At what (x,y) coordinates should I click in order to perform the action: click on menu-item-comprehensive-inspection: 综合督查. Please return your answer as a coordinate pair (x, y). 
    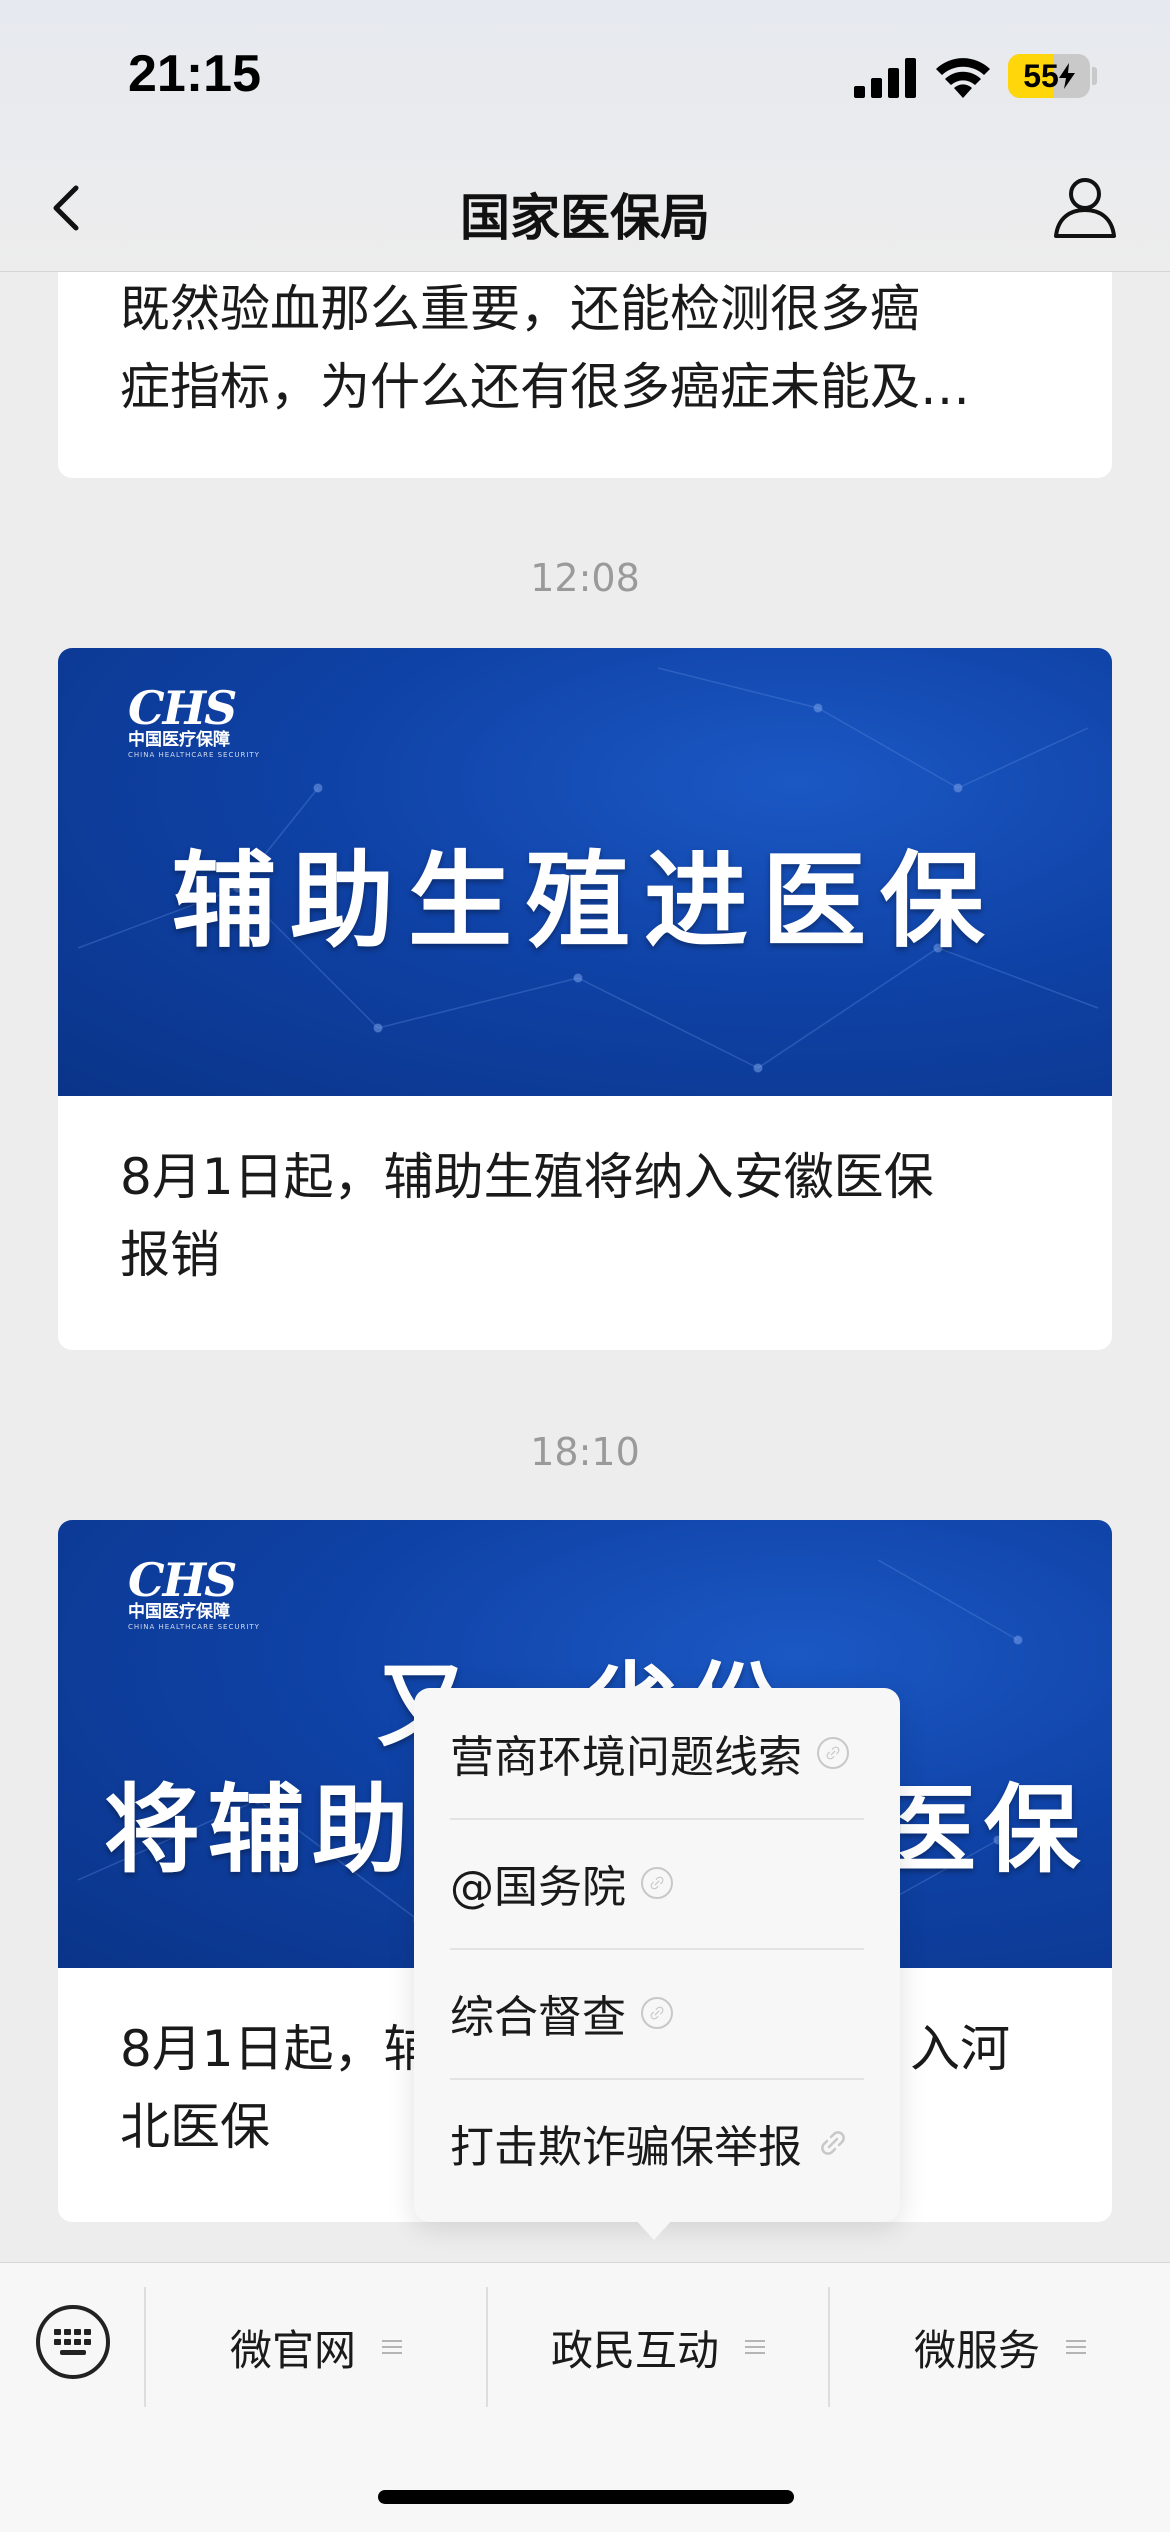
    Looking at the image, I should click on (657, 2013).